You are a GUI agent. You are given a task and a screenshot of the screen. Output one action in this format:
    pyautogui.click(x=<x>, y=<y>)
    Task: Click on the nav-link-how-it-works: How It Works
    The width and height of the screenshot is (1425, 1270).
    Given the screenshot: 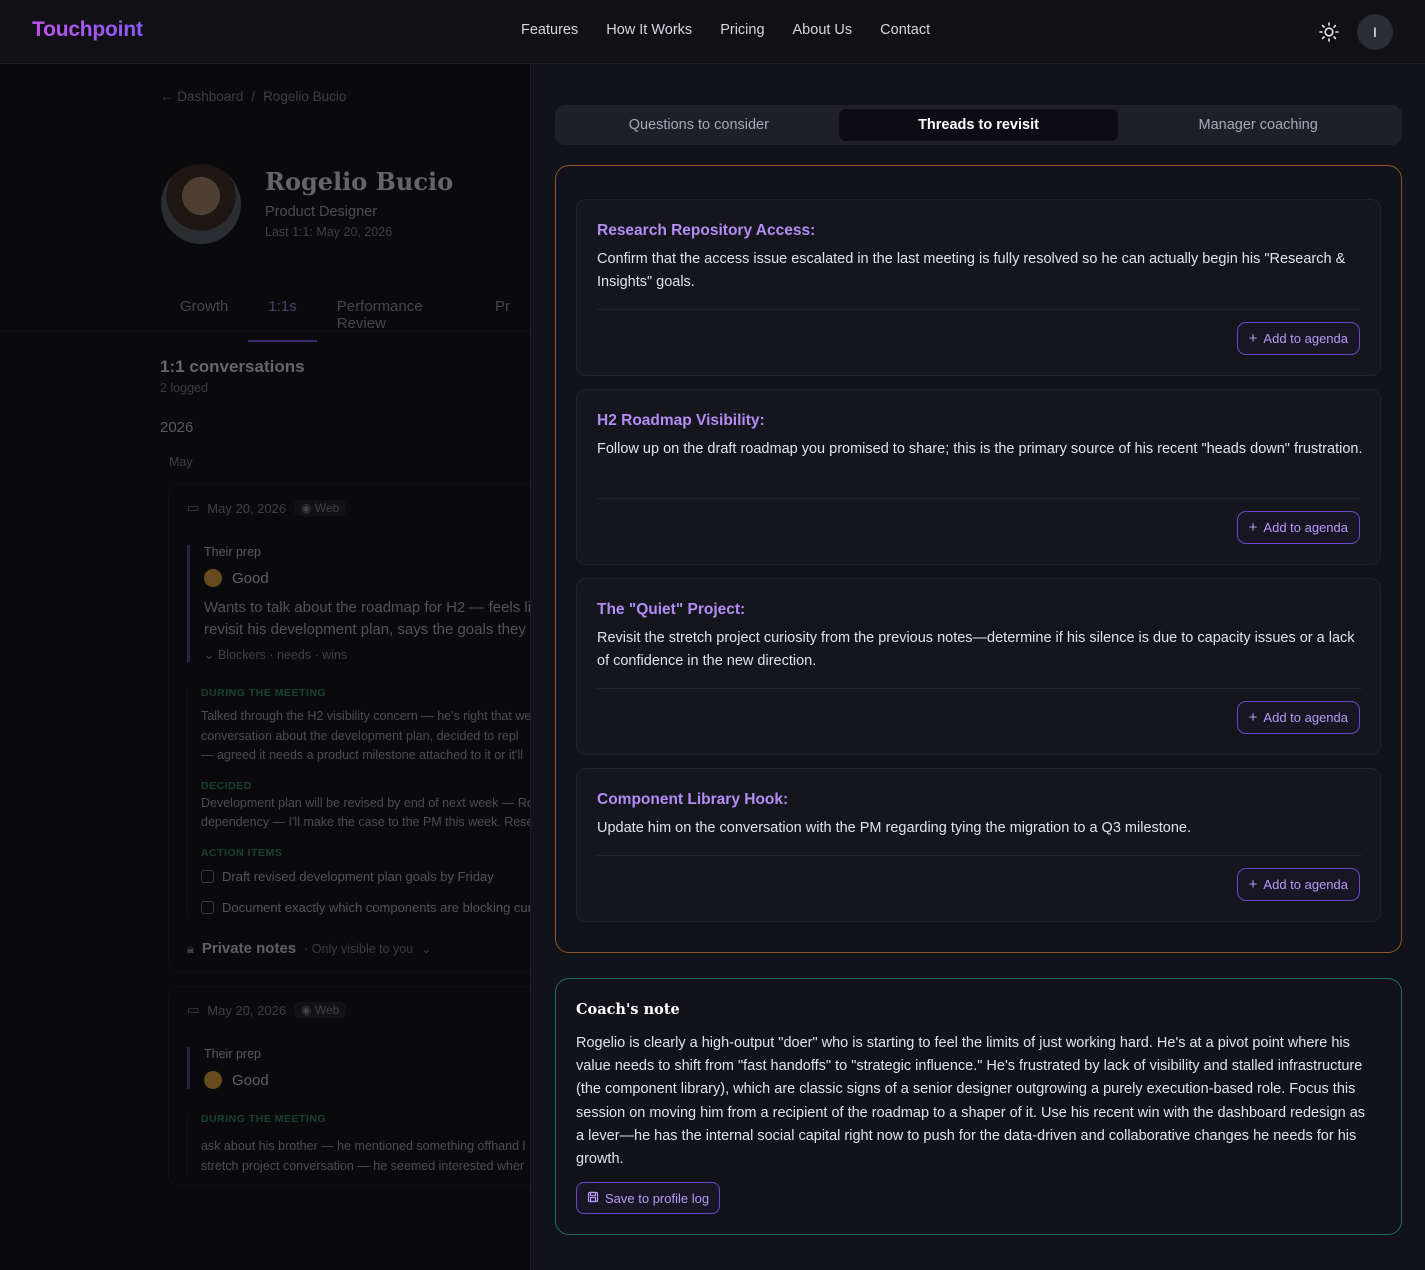 What is the action you would take?
    pyautogui.click(x=649, y=30)
    